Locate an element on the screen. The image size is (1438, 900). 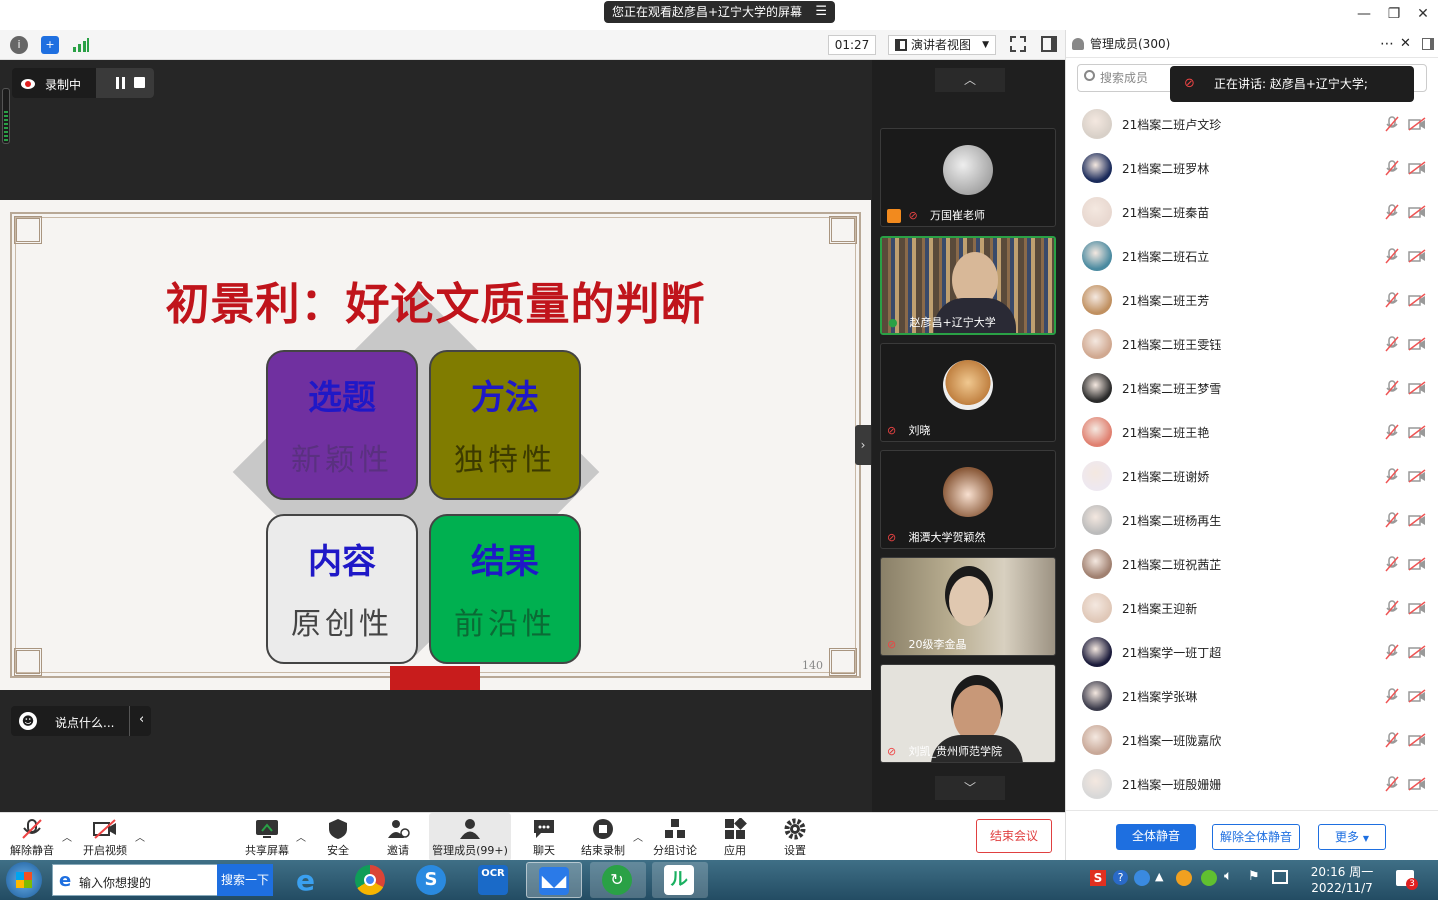
participant-row: 21档案二班石立 is located at coordinates (1252, 256).